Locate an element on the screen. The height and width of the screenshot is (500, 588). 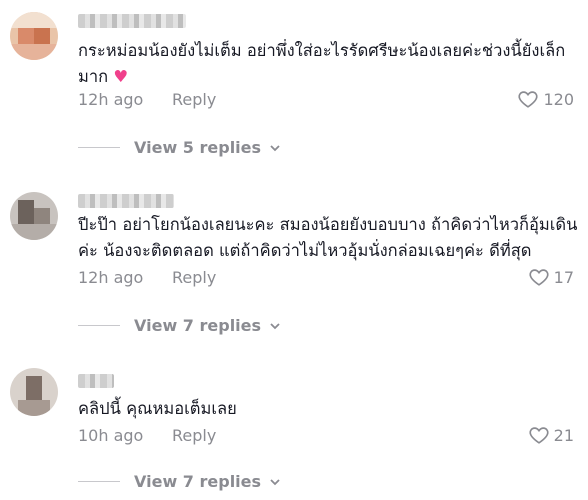
like-button: 120 is located at coordinates (545, 99).